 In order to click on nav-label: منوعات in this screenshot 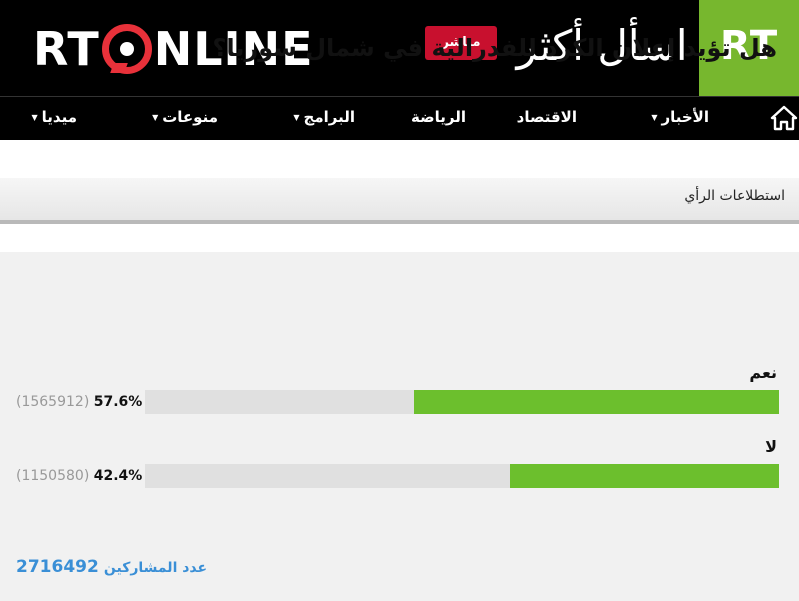, I will do `click(190, 117)`.